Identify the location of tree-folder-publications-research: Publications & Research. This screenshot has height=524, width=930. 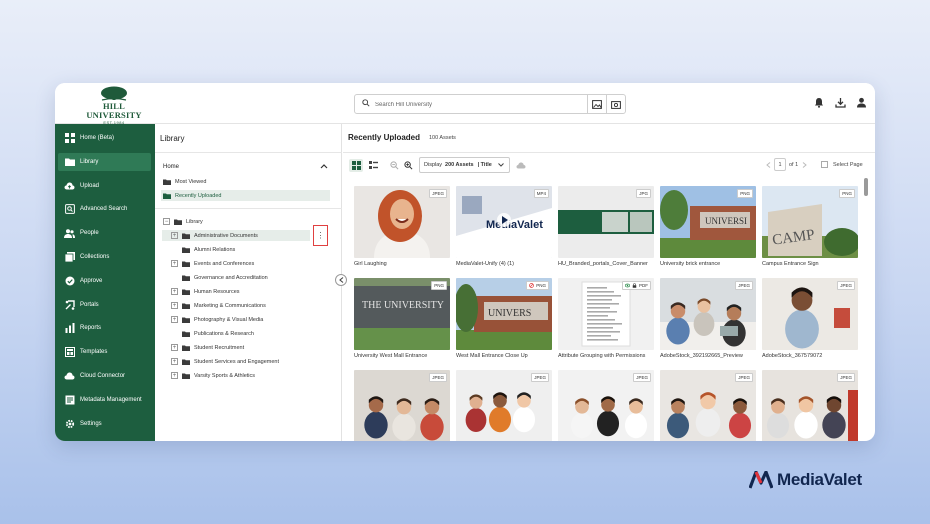
(208, 333).